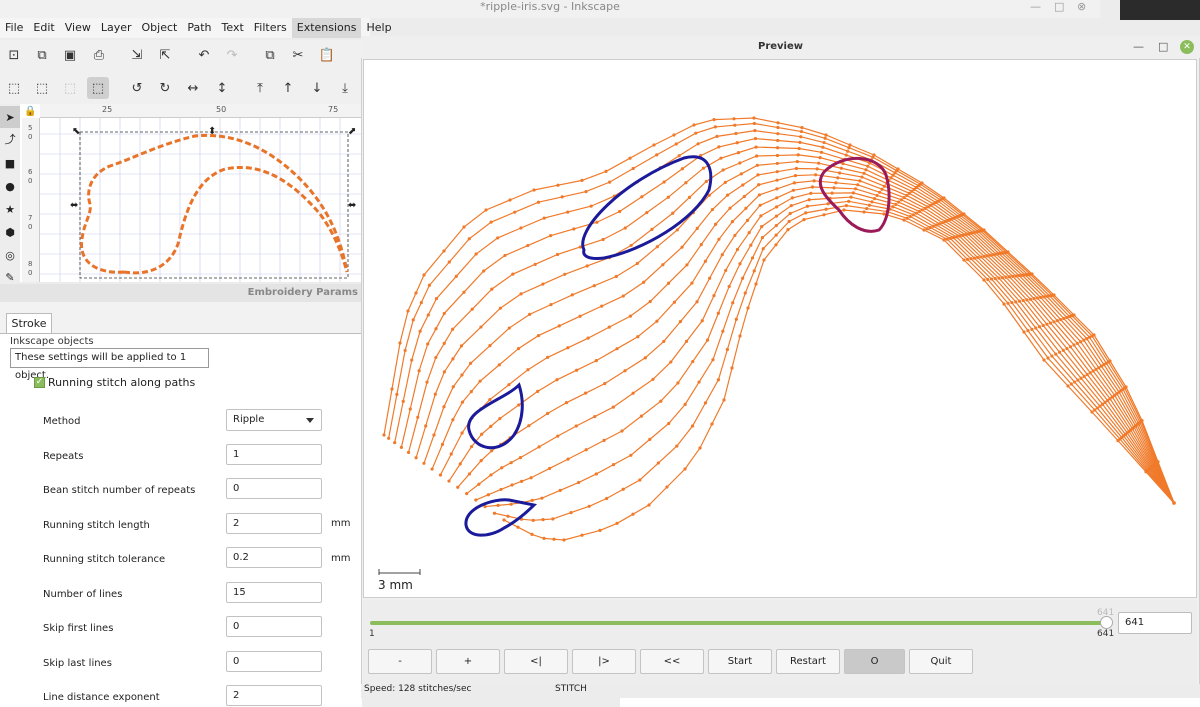 Image resolution: width=1200 pixels, height=707 pixels. Describe the element at coordinates (1138, 47) in the screenshot. I see `preview-minimize-icon: —` at that location.